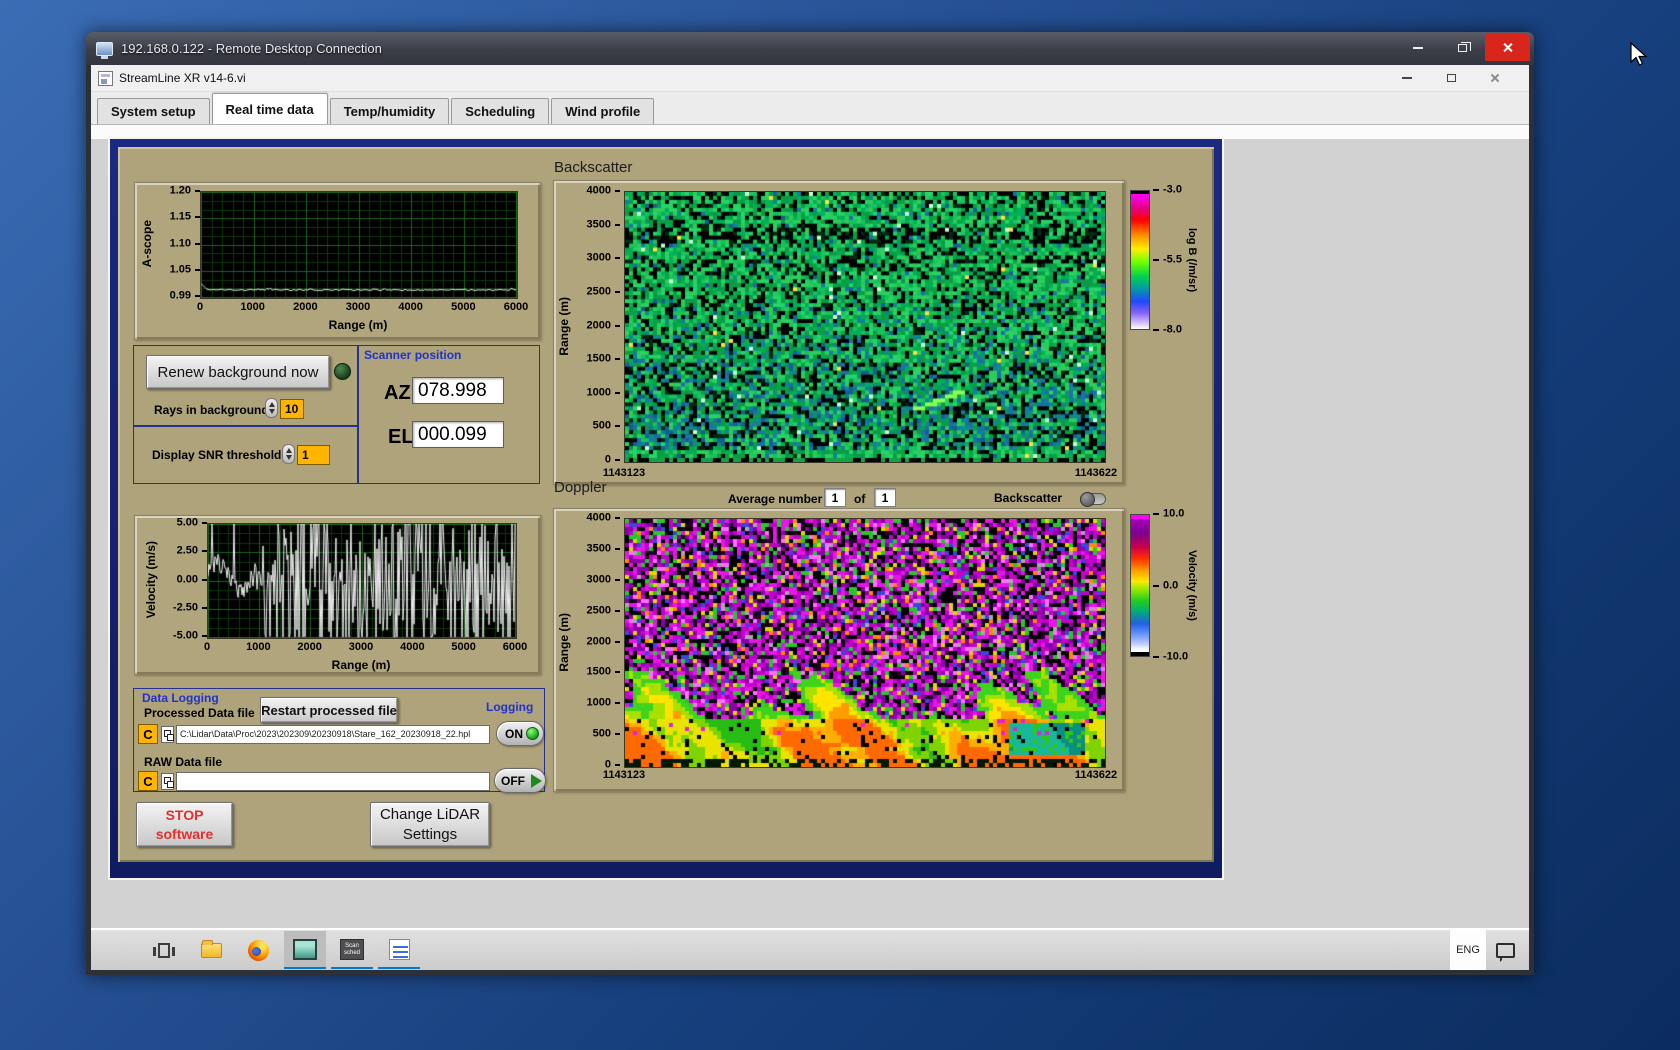  Describe the element at coordinates (104, 50) in the screenshot. I see `rdp-connection-icon` at that location.